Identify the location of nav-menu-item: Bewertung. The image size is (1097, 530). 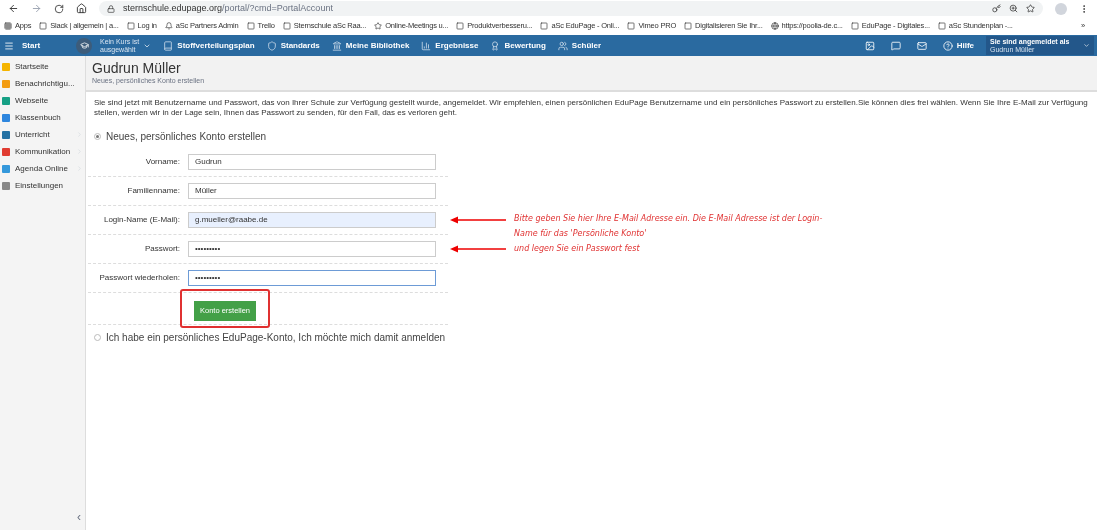
(518, 45).